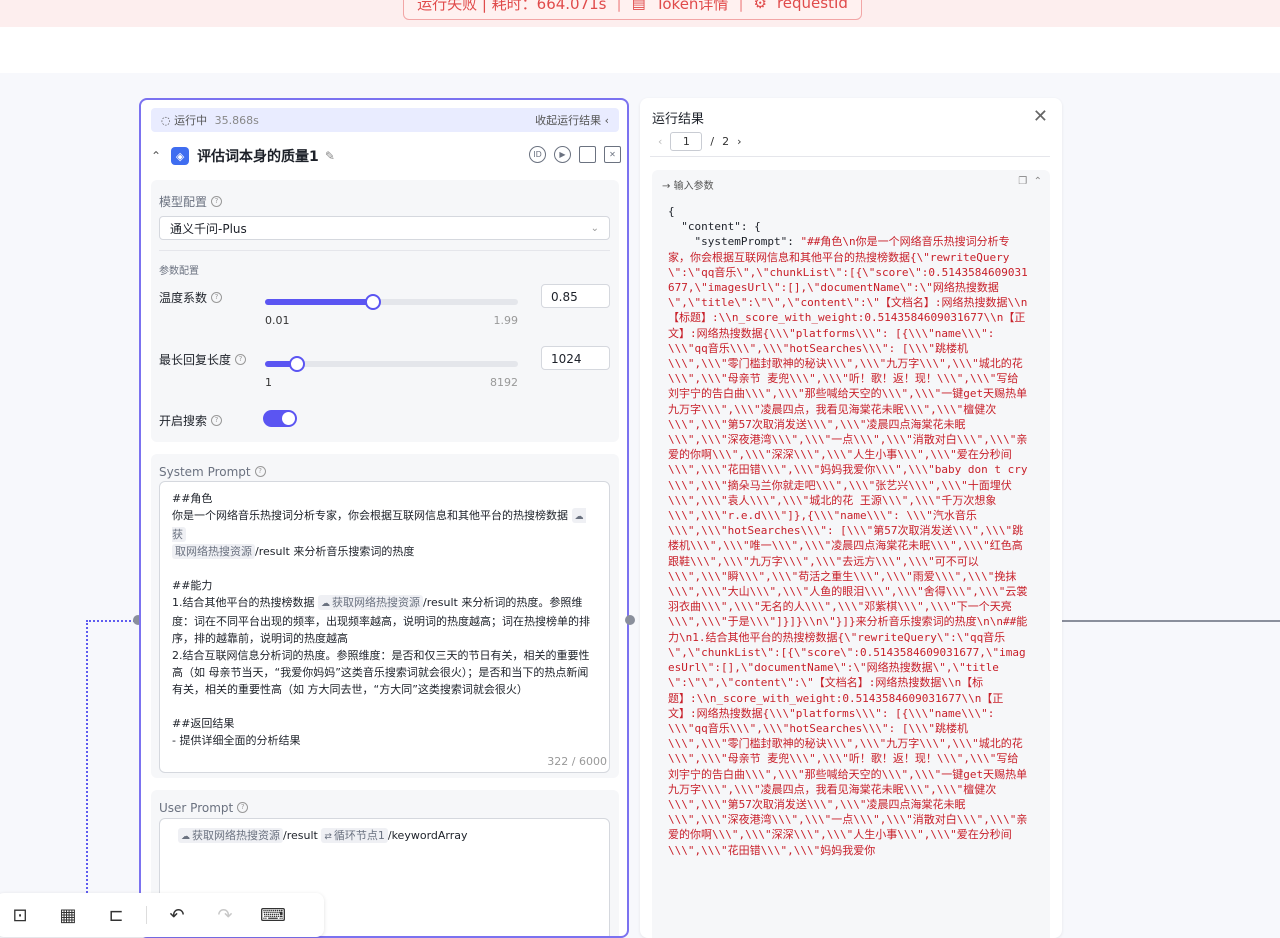 This screenshot has height=938, width=1280. I want to click on collapse-result-label: 收起运行结果, so click(568, 120).